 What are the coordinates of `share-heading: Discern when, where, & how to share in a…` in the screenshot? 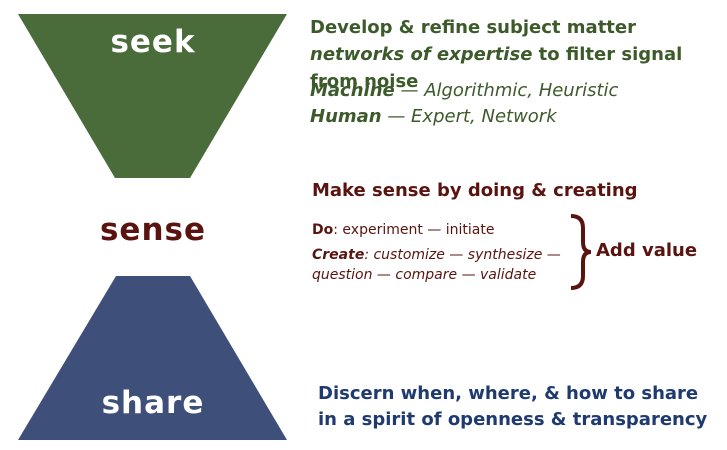 It's located at (518, 407).